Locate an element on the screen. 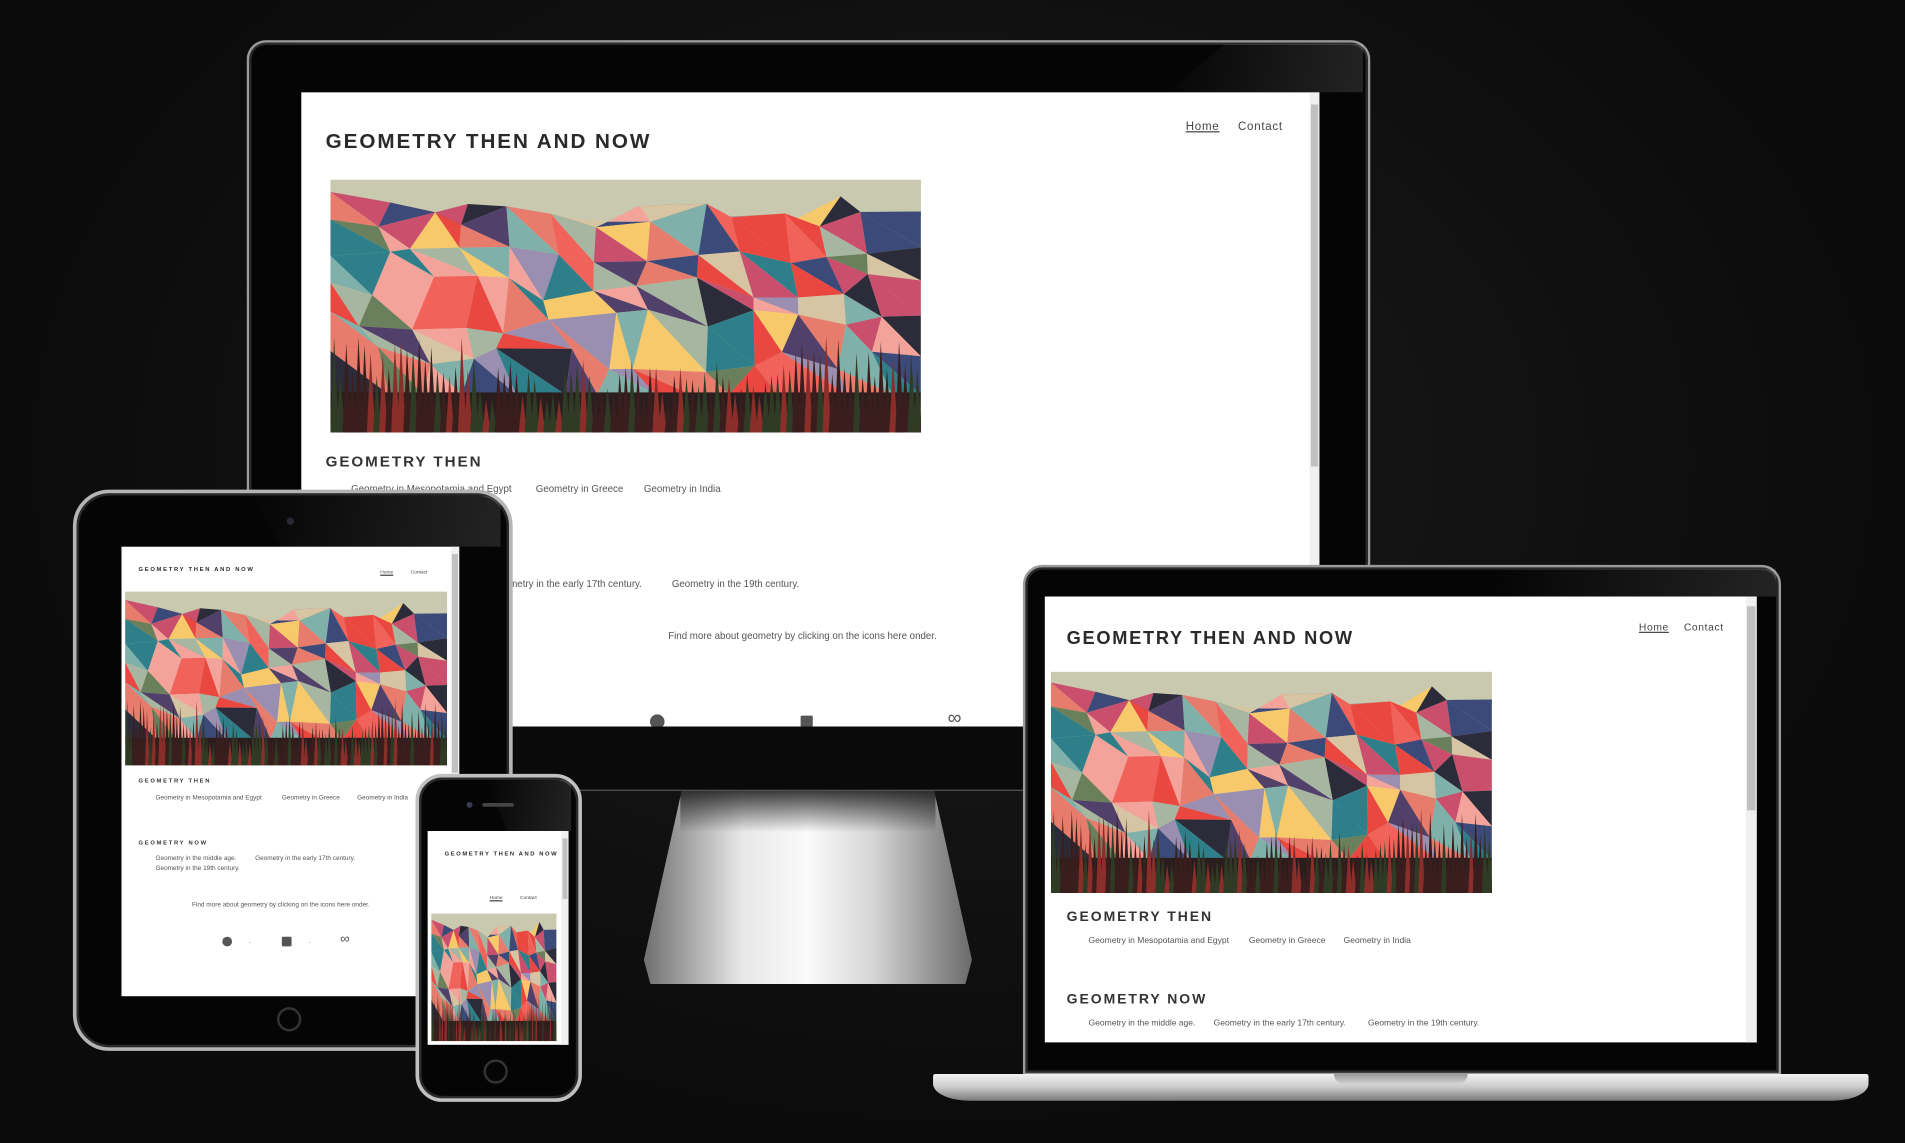 The width and height of the screenshot is (1905, 1143). phone-screen: GEOMETRY THEN AND NOW Home Contact is located at coordinates (498, 937).